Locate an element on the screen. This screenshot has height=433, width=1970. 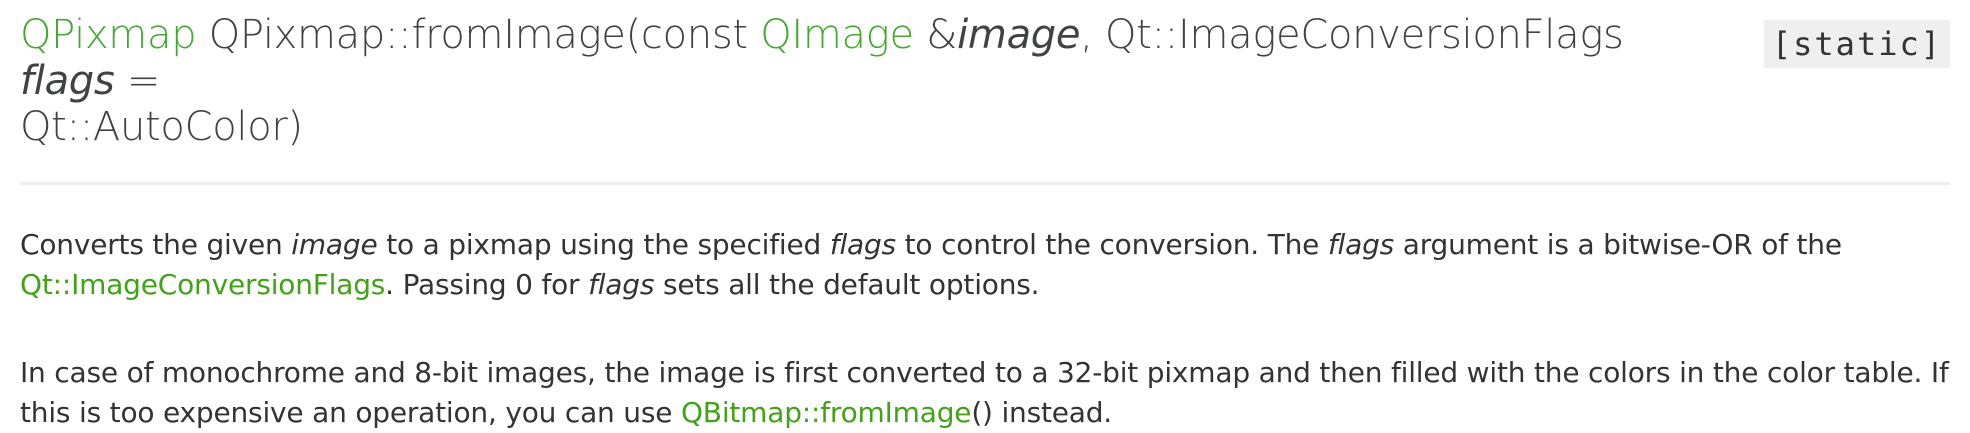
p1-flags-term-3: flags is located at coordinates (621, 284).